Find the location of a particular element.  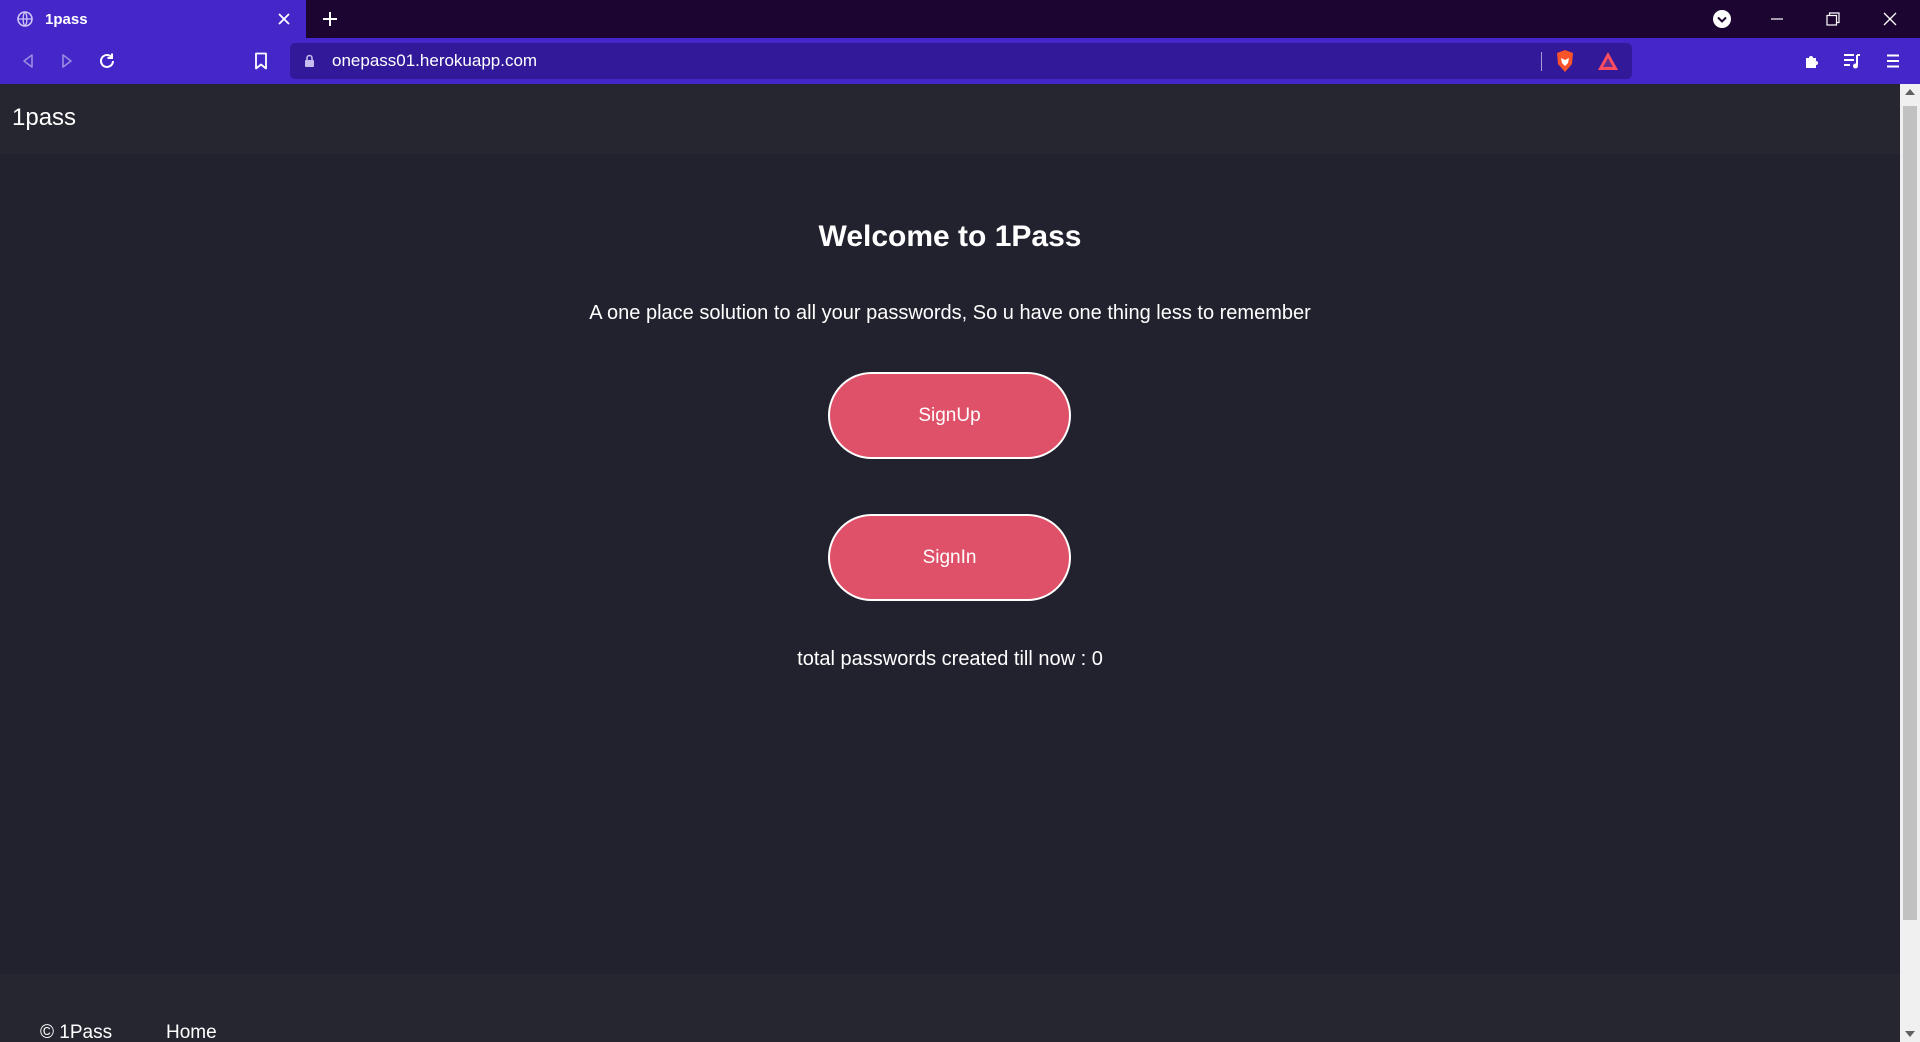

scroll-up-arrow-icon is located at coordinates (1910, 92).